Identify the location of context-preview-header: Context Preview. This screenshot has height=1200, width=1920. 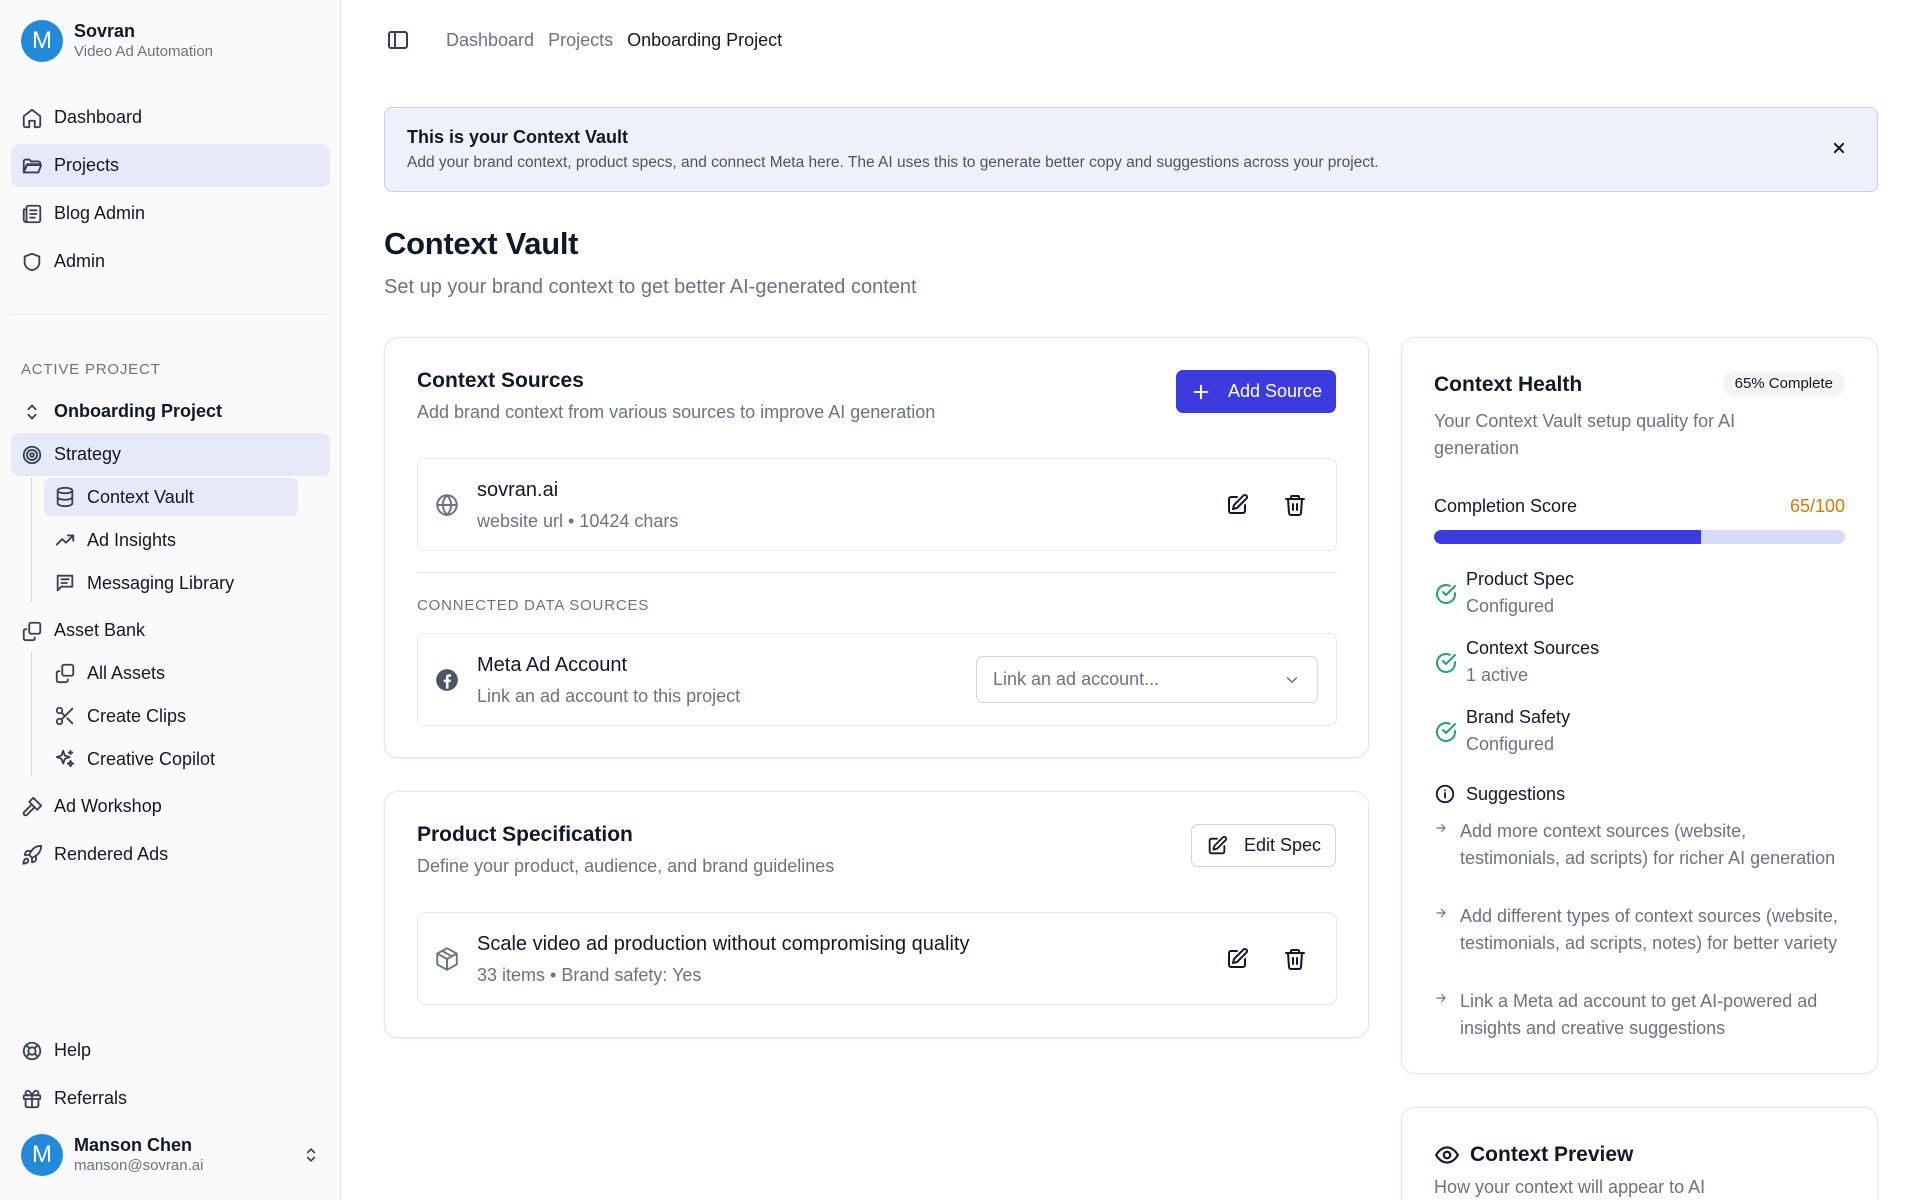
(1533, 1155).